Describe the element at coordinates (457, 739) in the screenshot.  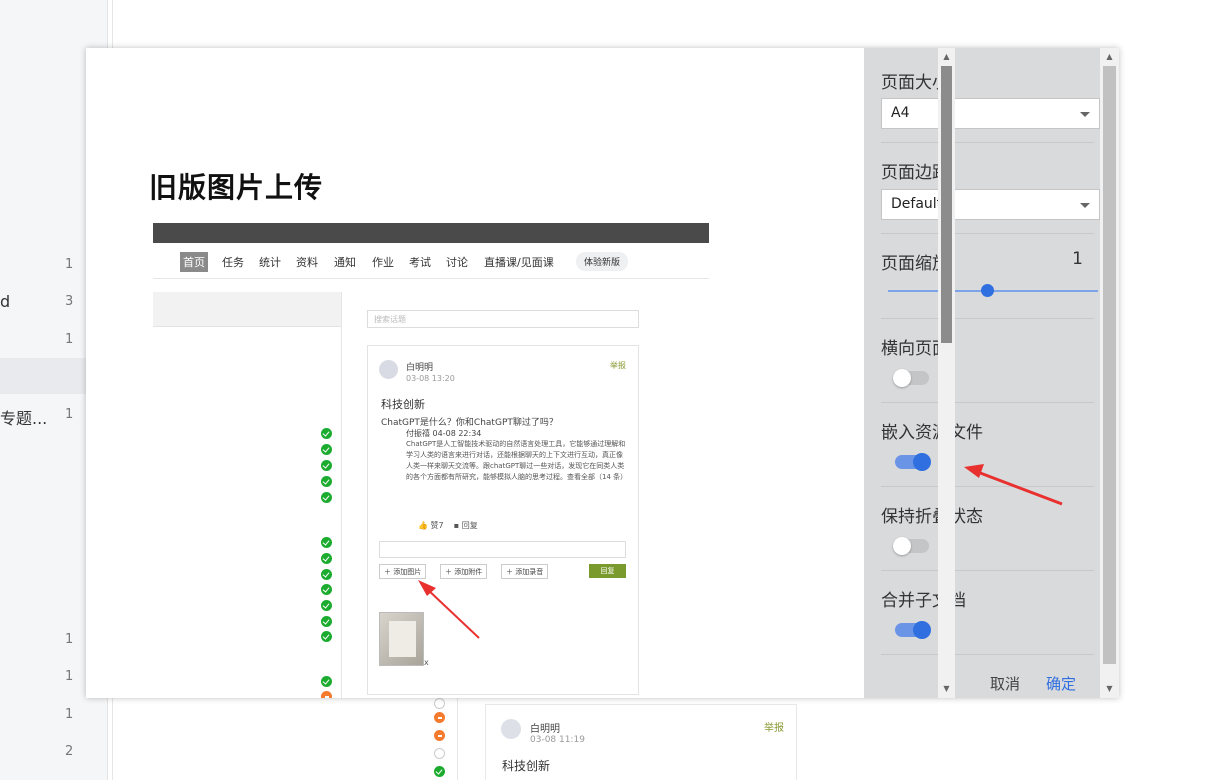
I see `background-divider` at that location.